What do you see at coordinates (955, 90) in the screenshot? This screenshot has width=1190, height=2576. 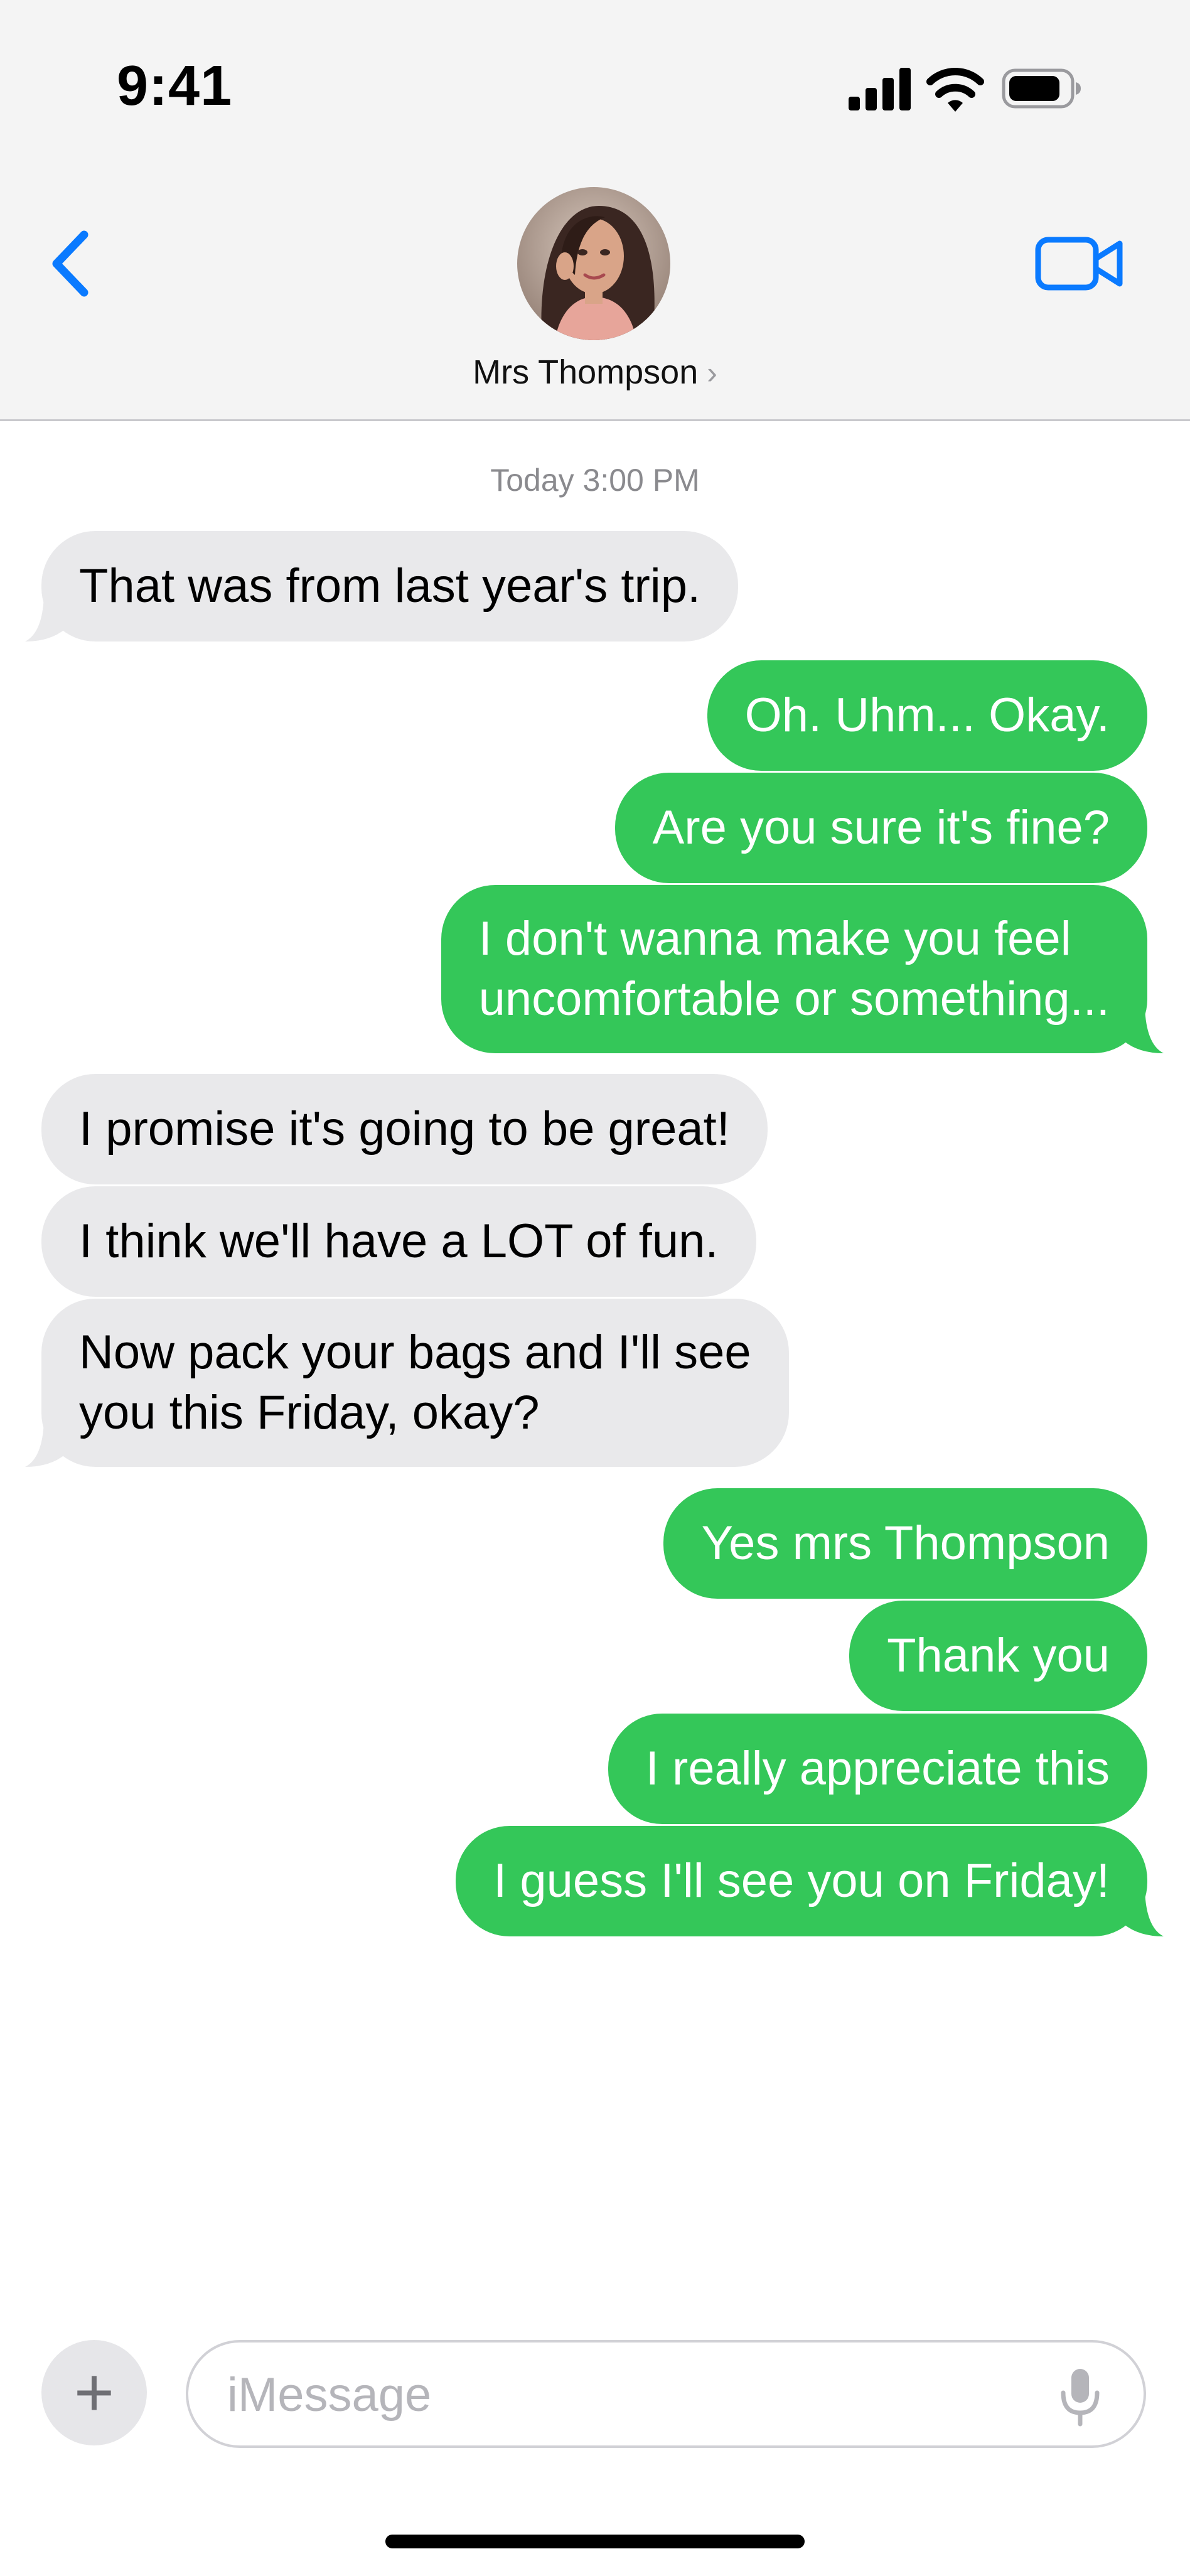 I see `wifi-icon` at bounding box center [955, 90].